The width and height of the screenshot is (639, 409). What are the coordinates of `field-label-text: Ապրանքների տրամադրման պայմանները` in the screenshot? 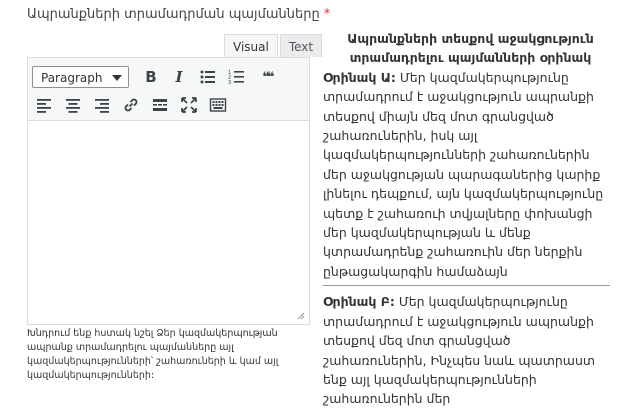 It's located at (173, 14).